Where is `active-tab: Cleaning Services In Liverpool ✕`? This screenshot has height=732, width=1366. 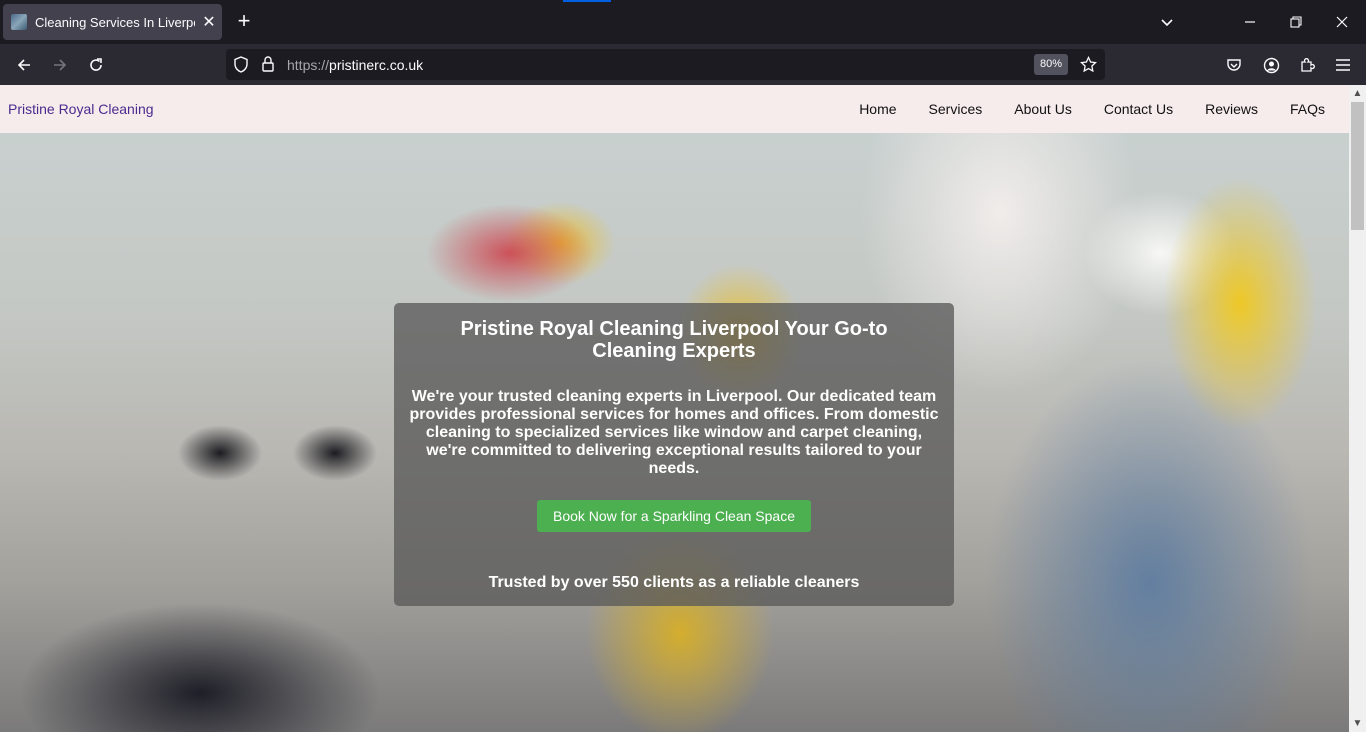
active-tab: Cleaning Services In Liverpool ✕ is located at coordinates (112, 22).